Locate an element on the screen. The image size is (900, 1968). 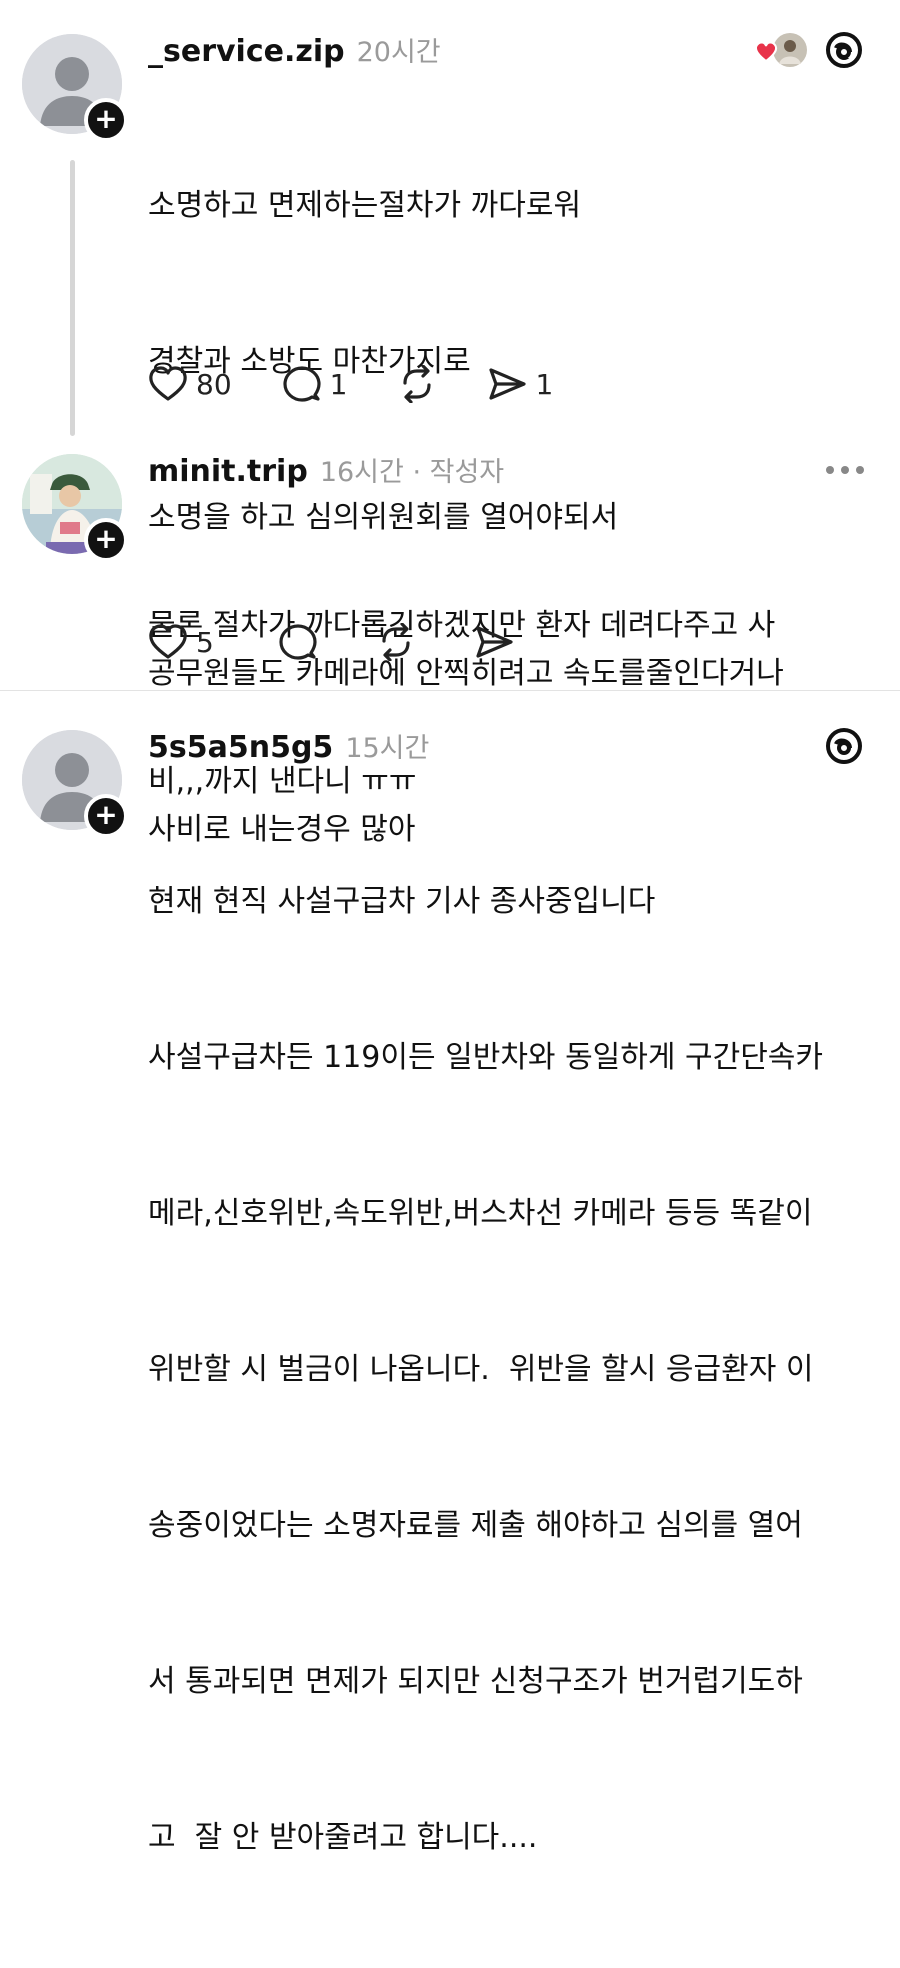
comment-button: 1 is located at coordinates (315, 384).